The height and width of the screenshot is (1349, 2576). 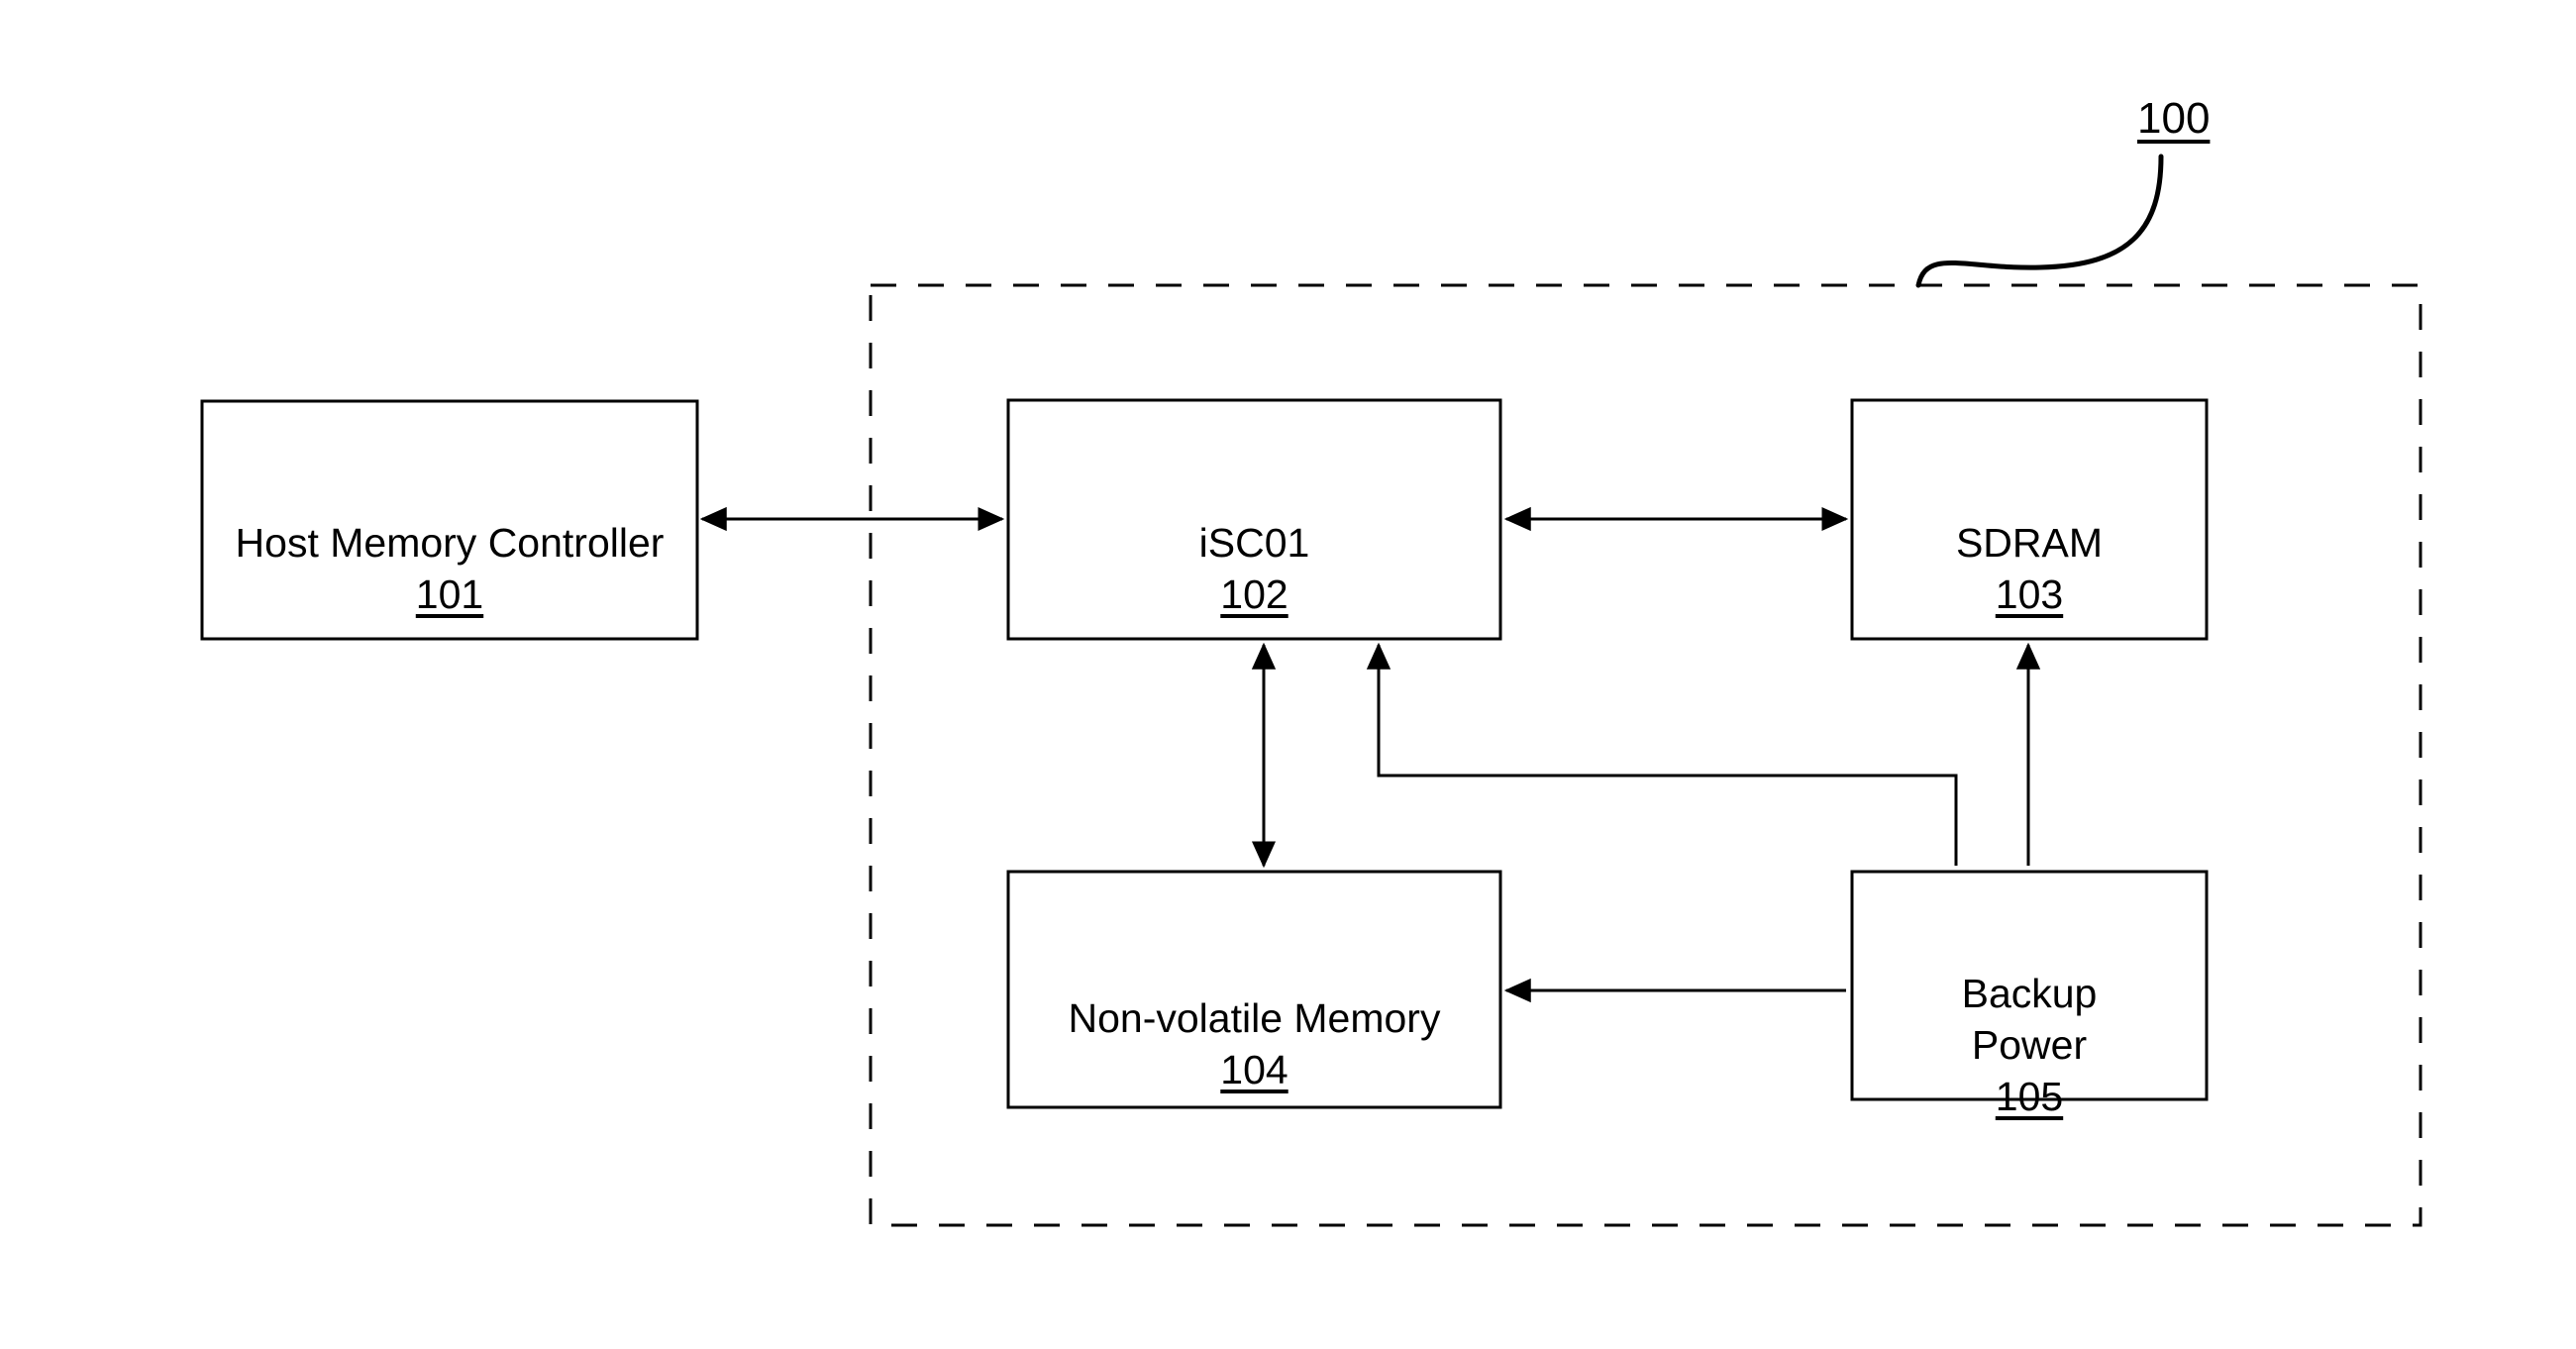 What do you see at coordinates (2029, 520) in the screenshot?
I see `block-outline-sdram` at bounding box center [2029, 520].